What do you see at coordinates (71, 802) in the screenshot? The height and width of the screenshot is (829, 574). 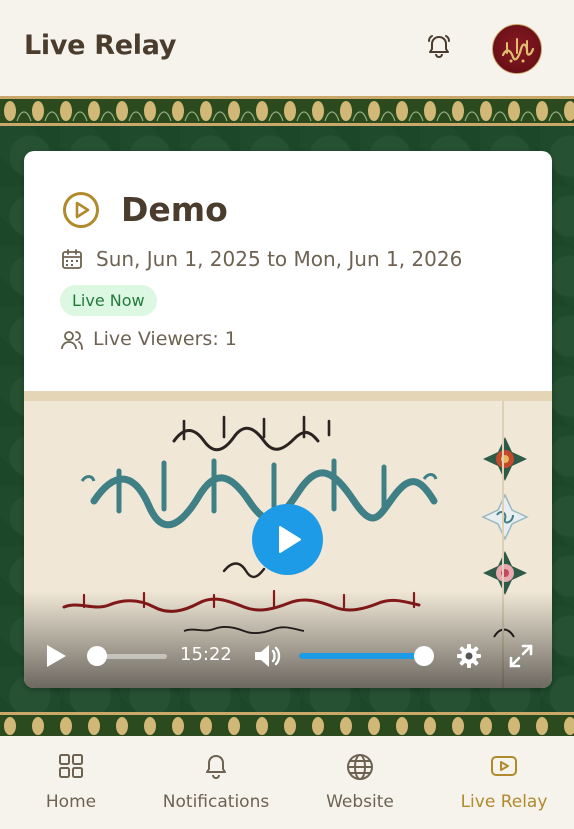 I see `nav-label-home: Home` at bounding box center [71, 802].